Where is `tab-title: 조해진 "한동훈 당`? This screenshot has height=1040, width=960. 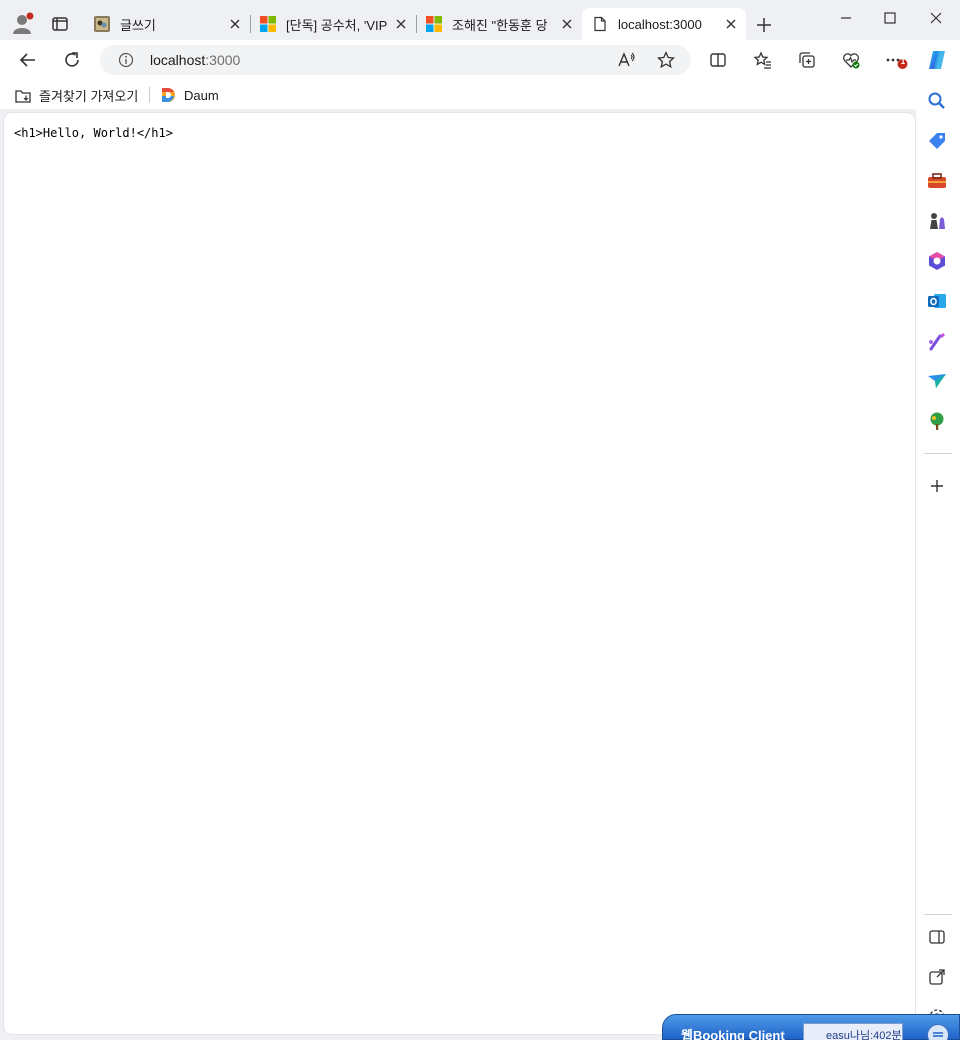
tab-title: 조해진 "한동훈 당 is located at coordinates (500, 25).